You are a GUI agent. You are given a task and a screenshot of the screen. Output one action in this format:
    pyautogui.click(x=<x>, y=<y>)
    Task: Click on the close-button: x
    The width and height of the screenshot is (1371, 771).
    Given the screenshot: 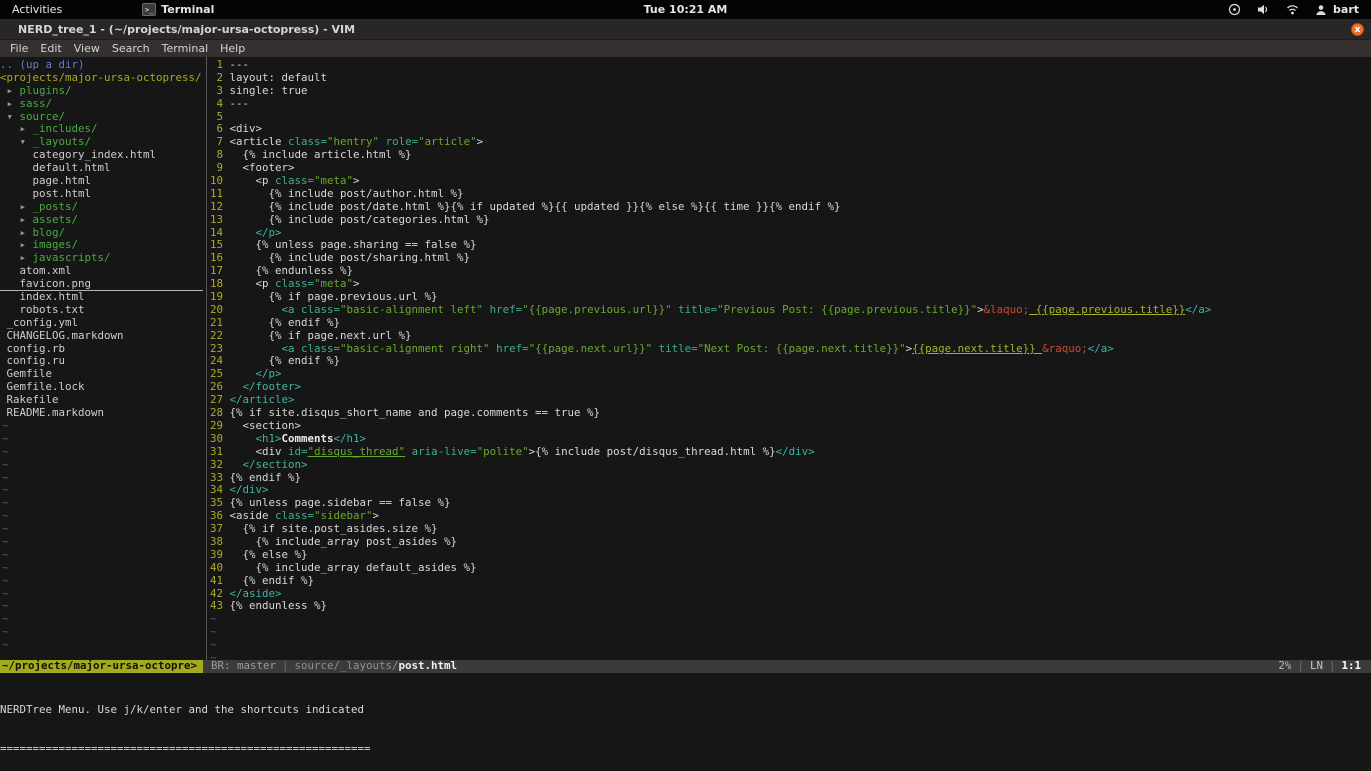 What is the action you would take?
    pyautogui.click(x=1357, y=29)
    